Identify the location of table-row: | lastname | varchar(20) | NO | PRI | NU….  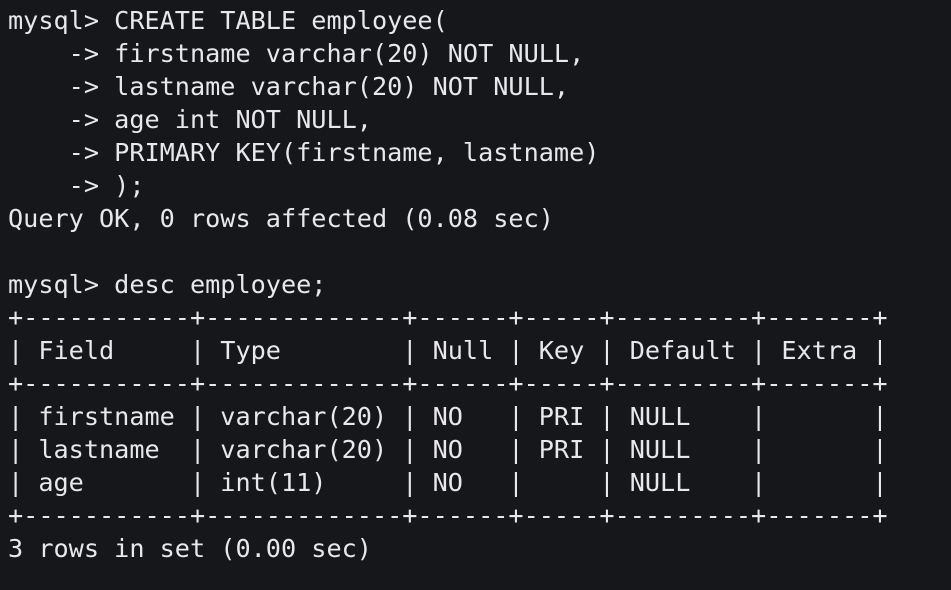
(448, 449).